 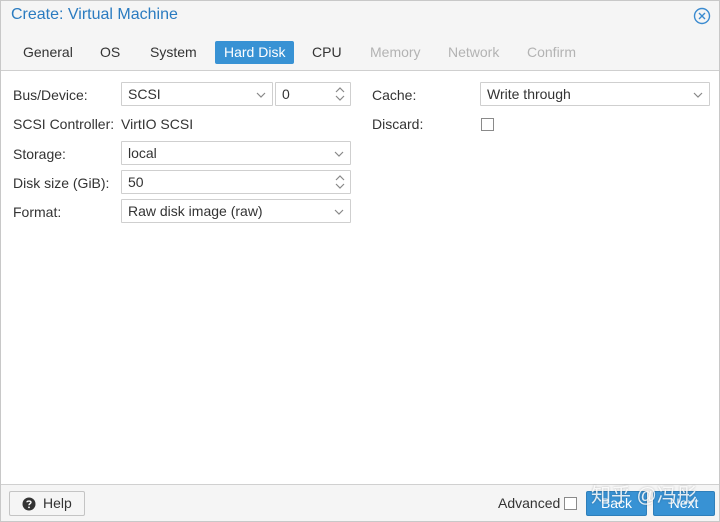 What do you see at coordinates (286, 94) in the screenshot?
I see `device-value: 0` at bounding box center [286, 94].